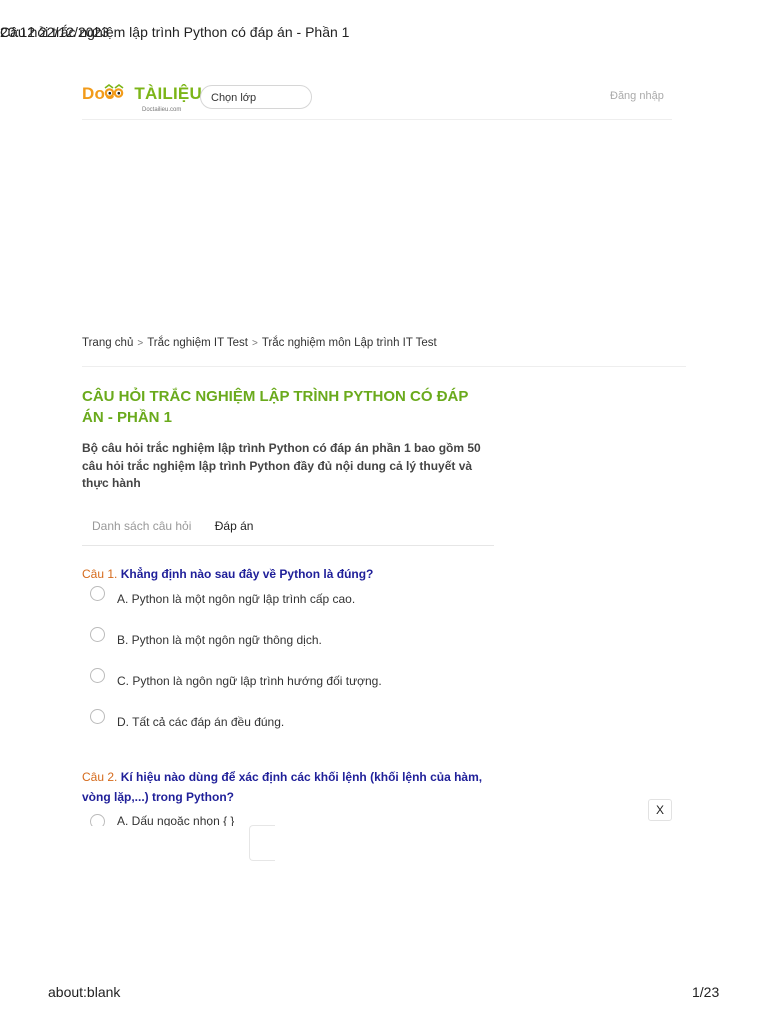 The image size is (768, 1024). I want to click on tab-bar: Danh sách câu hỏi Đáp án, so click(177, 526).